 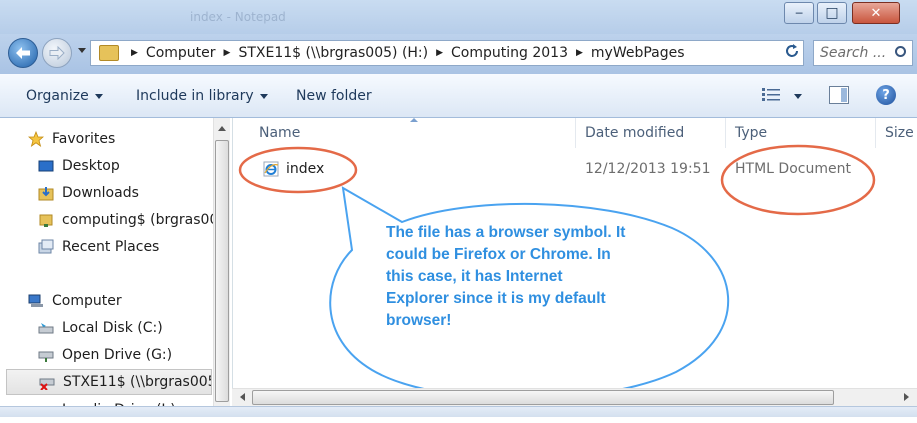 I want to click on close-icon: ✕, so click(x=876, y=13).